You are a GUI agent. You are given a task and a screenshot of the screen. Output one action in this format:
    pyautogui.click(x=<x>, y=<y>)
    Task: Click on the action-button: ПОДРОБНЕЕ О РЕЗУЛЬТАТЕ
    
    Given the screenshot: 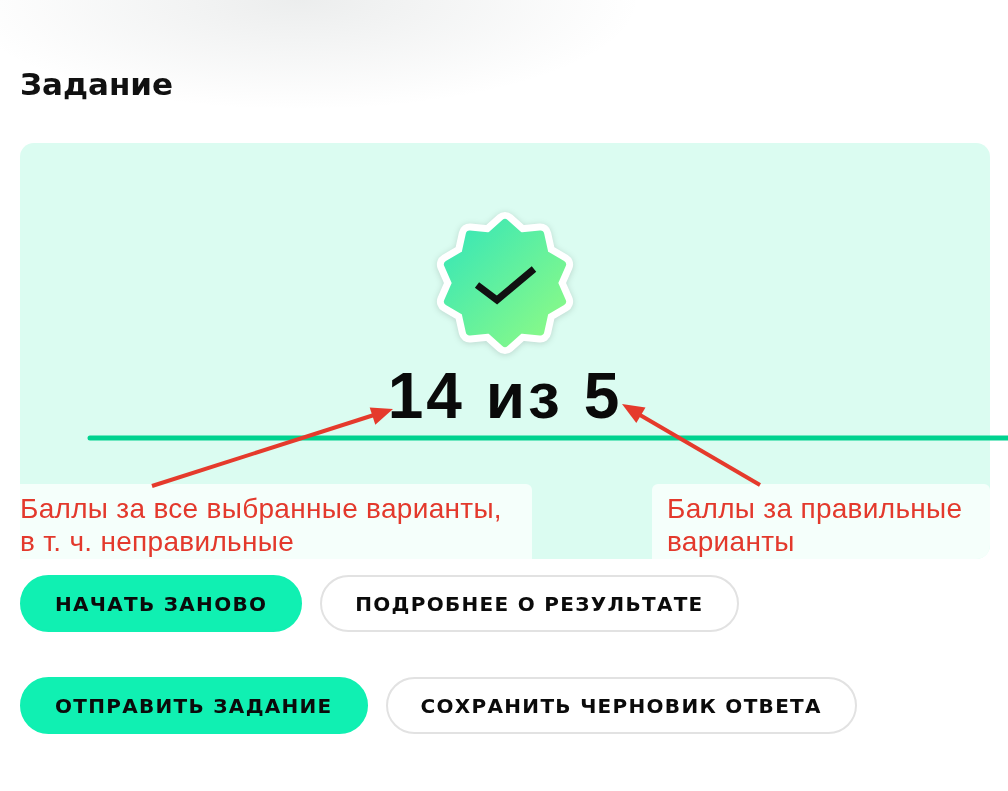 What is the action you would take?
    pyautogui.click(x=529, y=603)
    